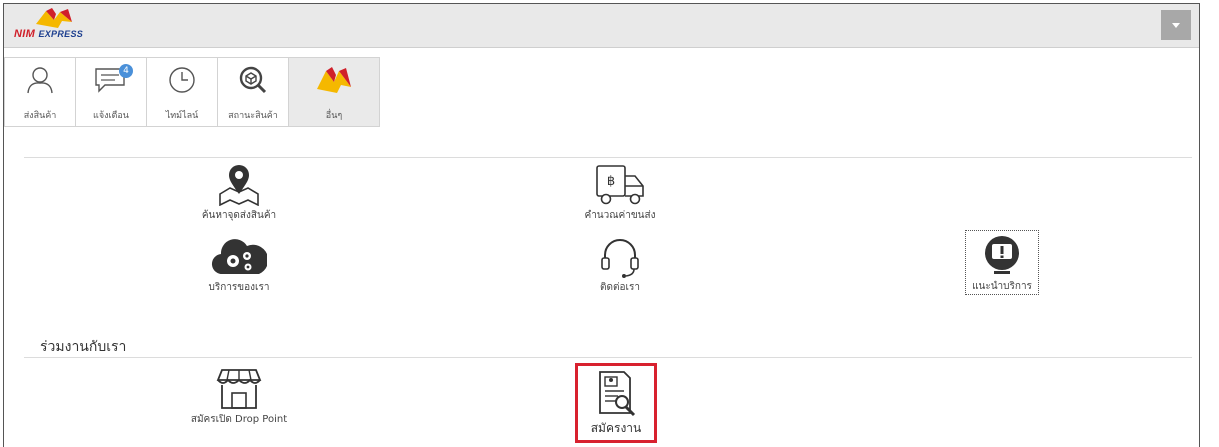 This screenshot has height=447, width=1219. What do you see at coordinates (239, 185) in the screenshot?
I see `map-pin-icon` at bounding box center [239, 185].